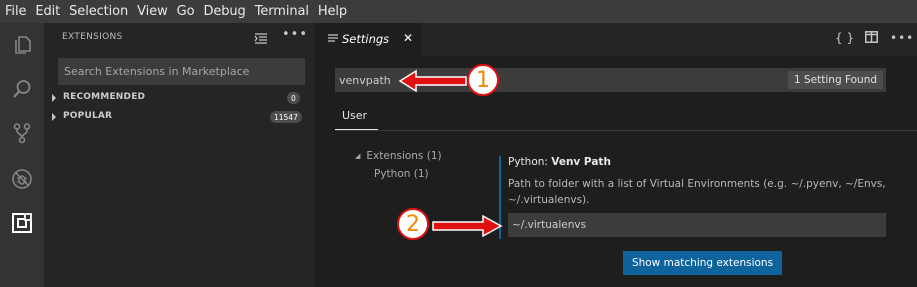 Image resolution: width=917 pixels, height=287 pixels. I want to click on setting-focus-indicator, so click(500, 197).